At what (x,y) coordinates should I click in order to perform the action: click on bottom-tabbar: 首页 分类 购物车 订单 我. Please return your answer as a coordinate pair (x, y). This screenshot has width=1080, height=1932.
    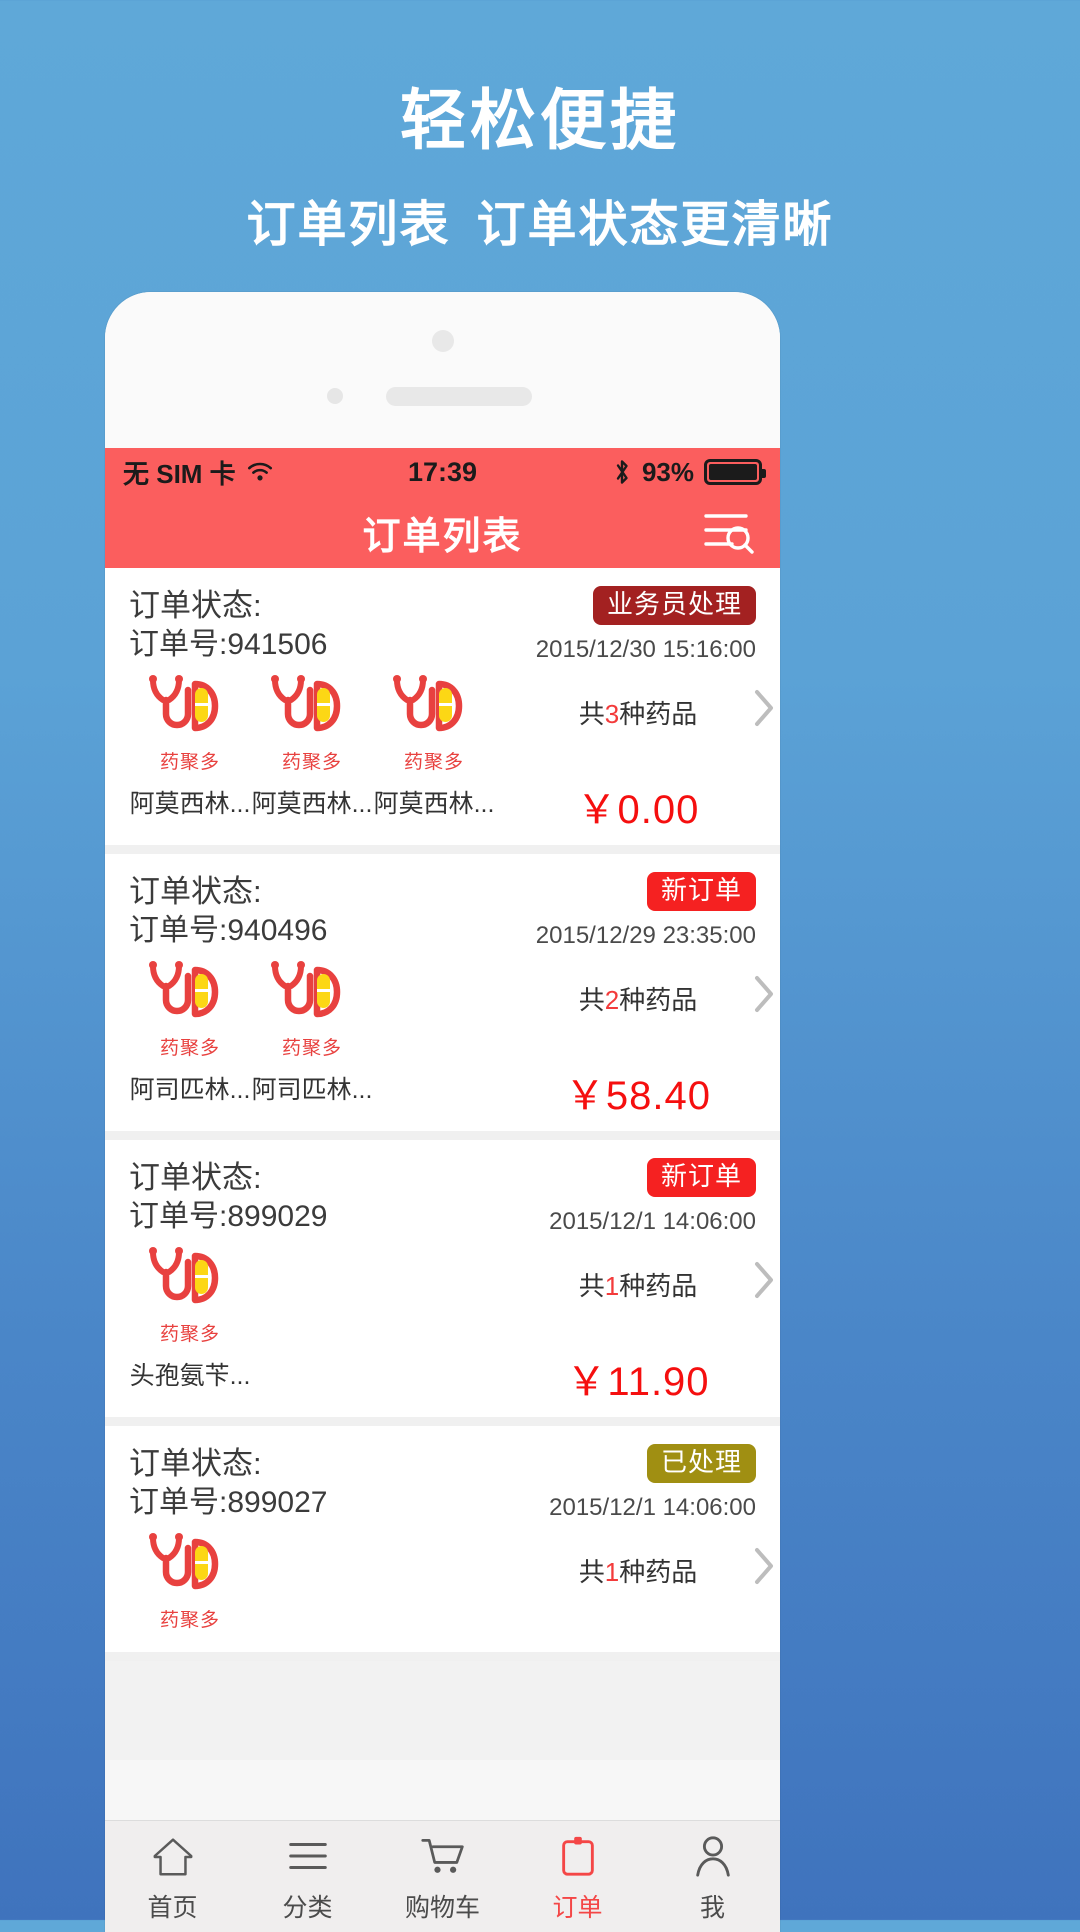
    Looking at the image, I should click on (442, 1876).